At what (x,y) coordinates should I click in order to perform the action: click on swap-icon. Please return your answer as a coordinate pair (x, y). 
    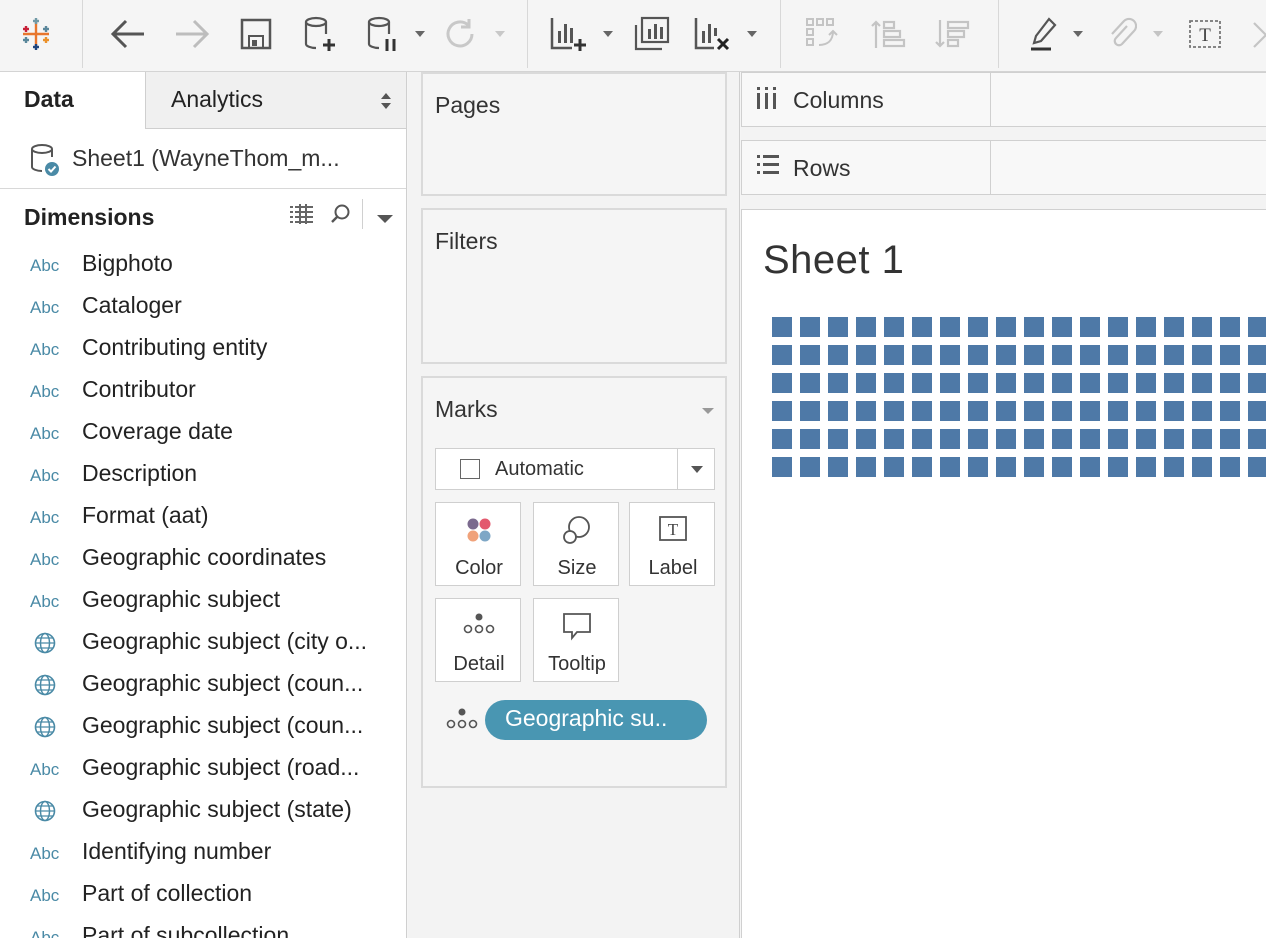
    Looking at the image, I should click on (822, 34).